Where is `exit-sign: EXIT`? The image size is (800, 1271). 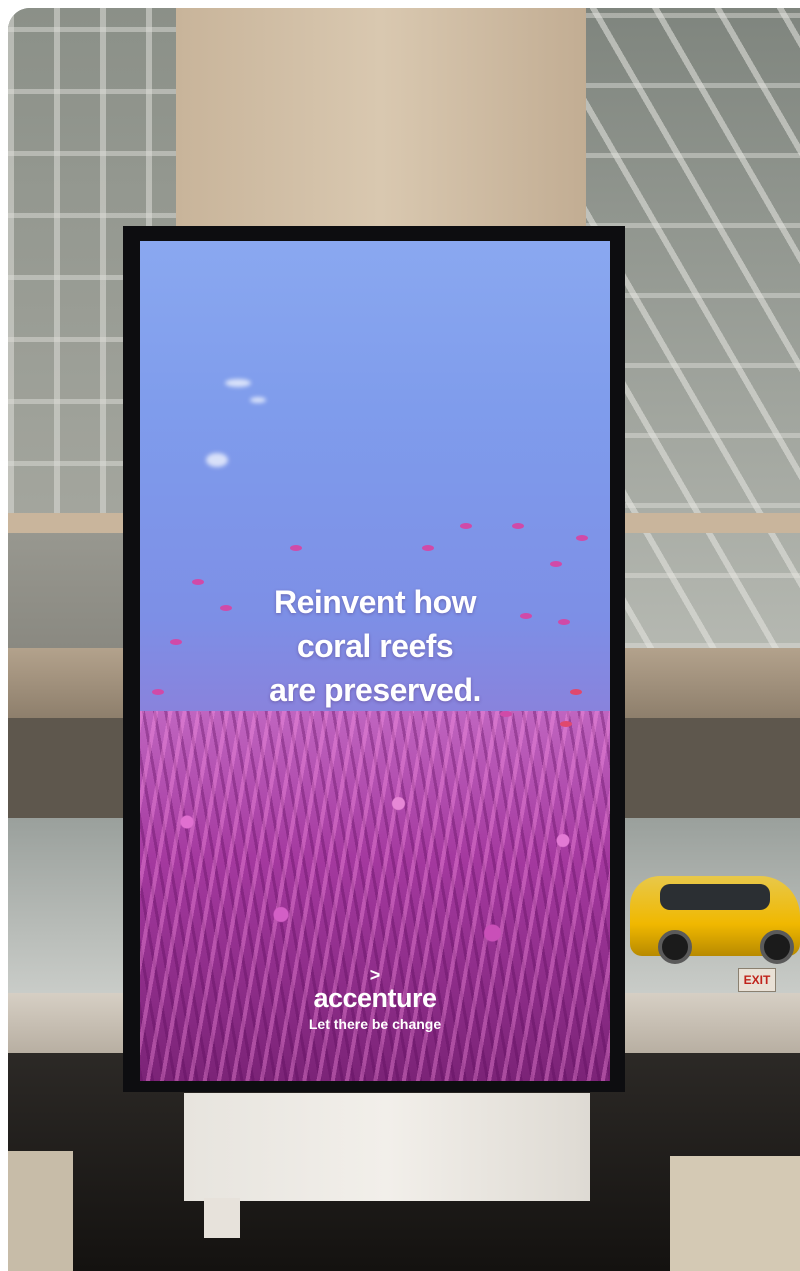 exit-sign: EXIT is located at coordinates (757, 980).